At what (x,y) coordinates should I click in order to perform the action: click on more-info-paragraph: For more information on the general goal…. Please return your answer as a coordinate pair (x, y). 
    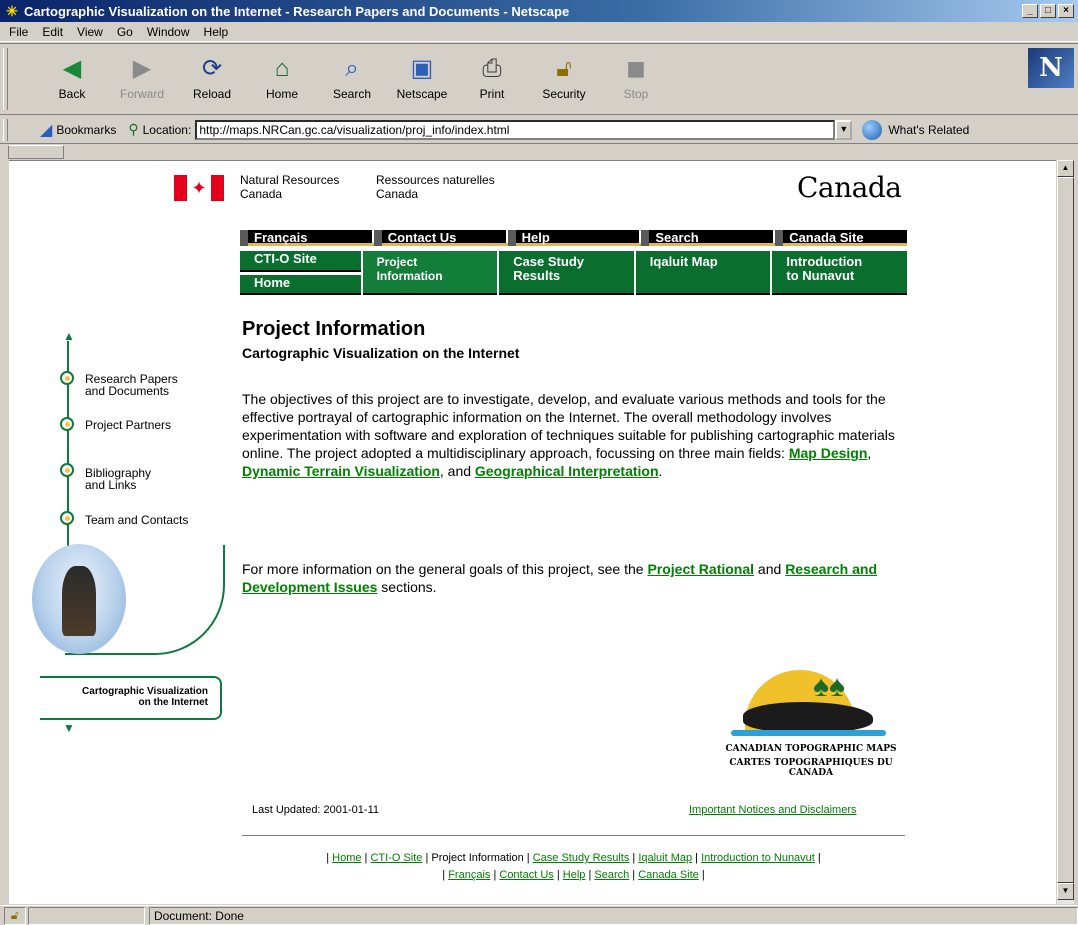
    Looking at the image, I should click on (560, 578).